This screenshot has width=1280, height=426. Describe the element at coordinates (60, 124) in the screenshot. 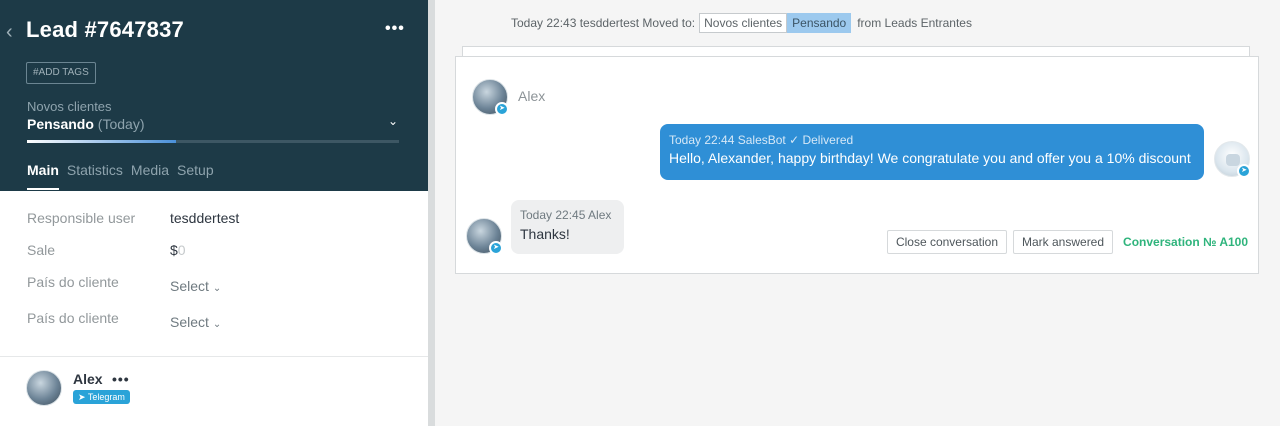

I see `stage-name: Pensando` at that location.